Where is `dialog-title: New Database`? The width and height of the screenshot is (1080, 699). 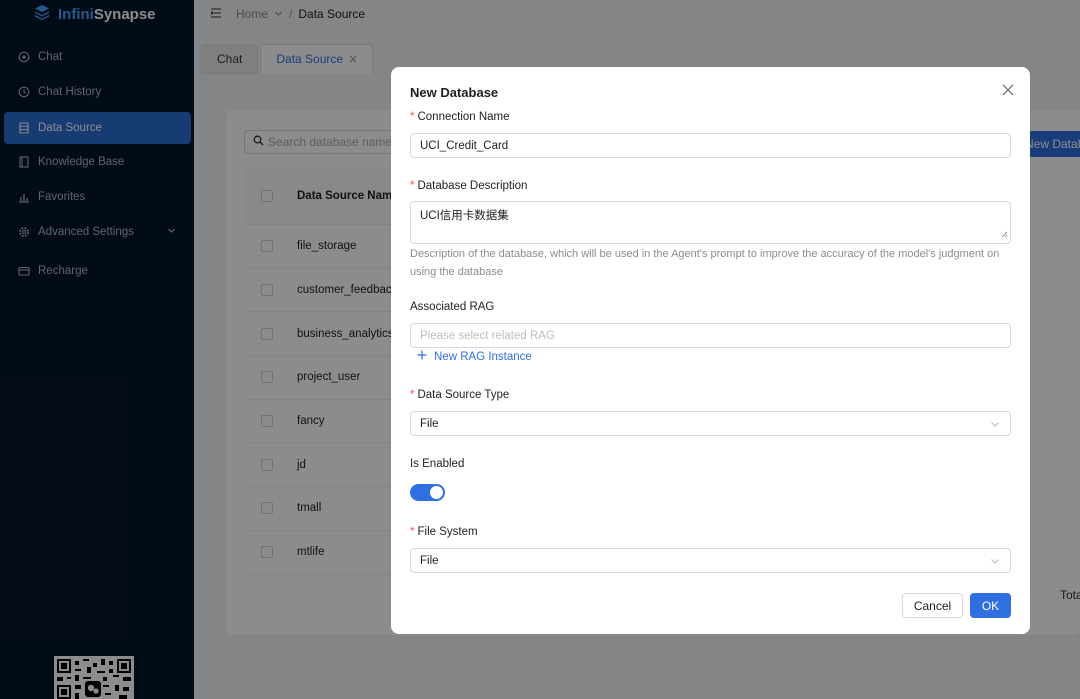
dialog-title: New Database is located at coordinates (454, 92).